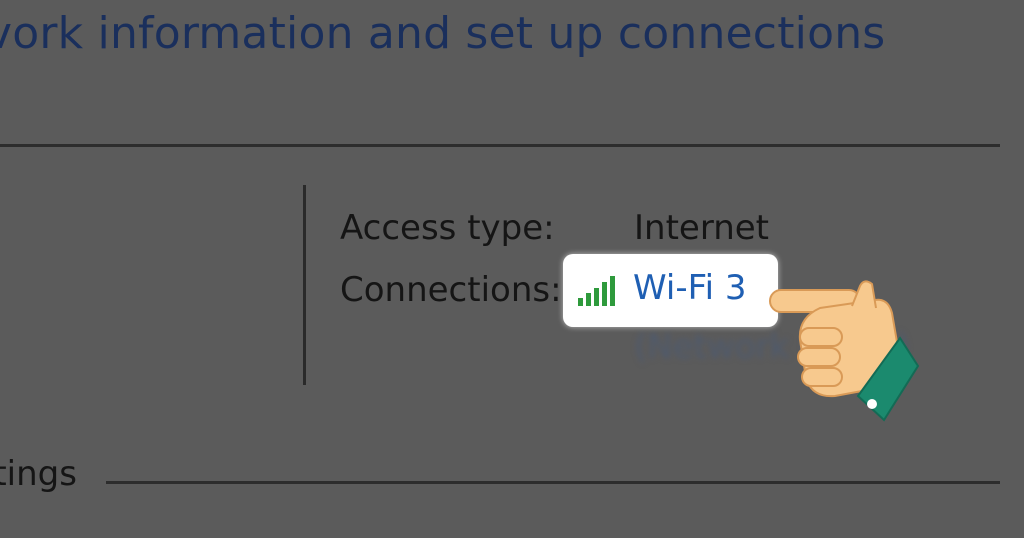  Describe the element at coordinates (596, 291) in the screenshot. I see `wifi-signal-bars-icon` at that location.